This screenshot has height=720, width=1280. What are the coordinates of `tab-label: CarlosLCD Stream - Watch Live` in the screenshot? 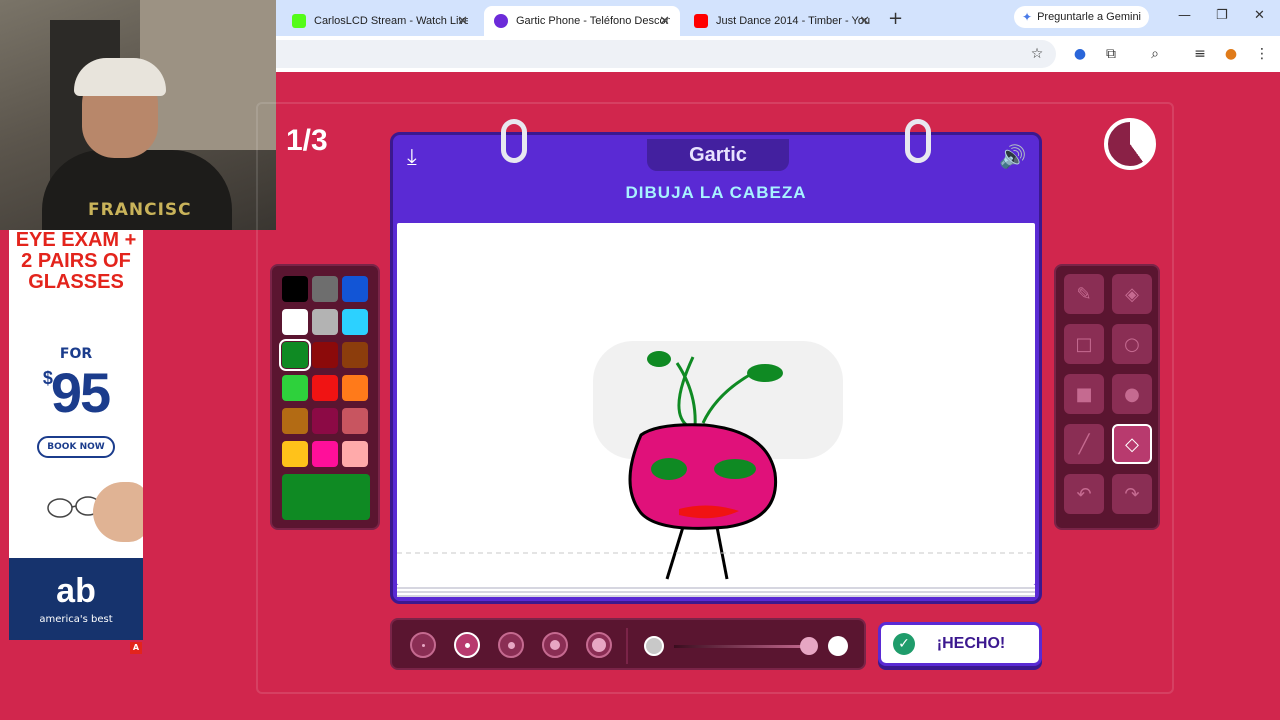 It's located at (391, 21).